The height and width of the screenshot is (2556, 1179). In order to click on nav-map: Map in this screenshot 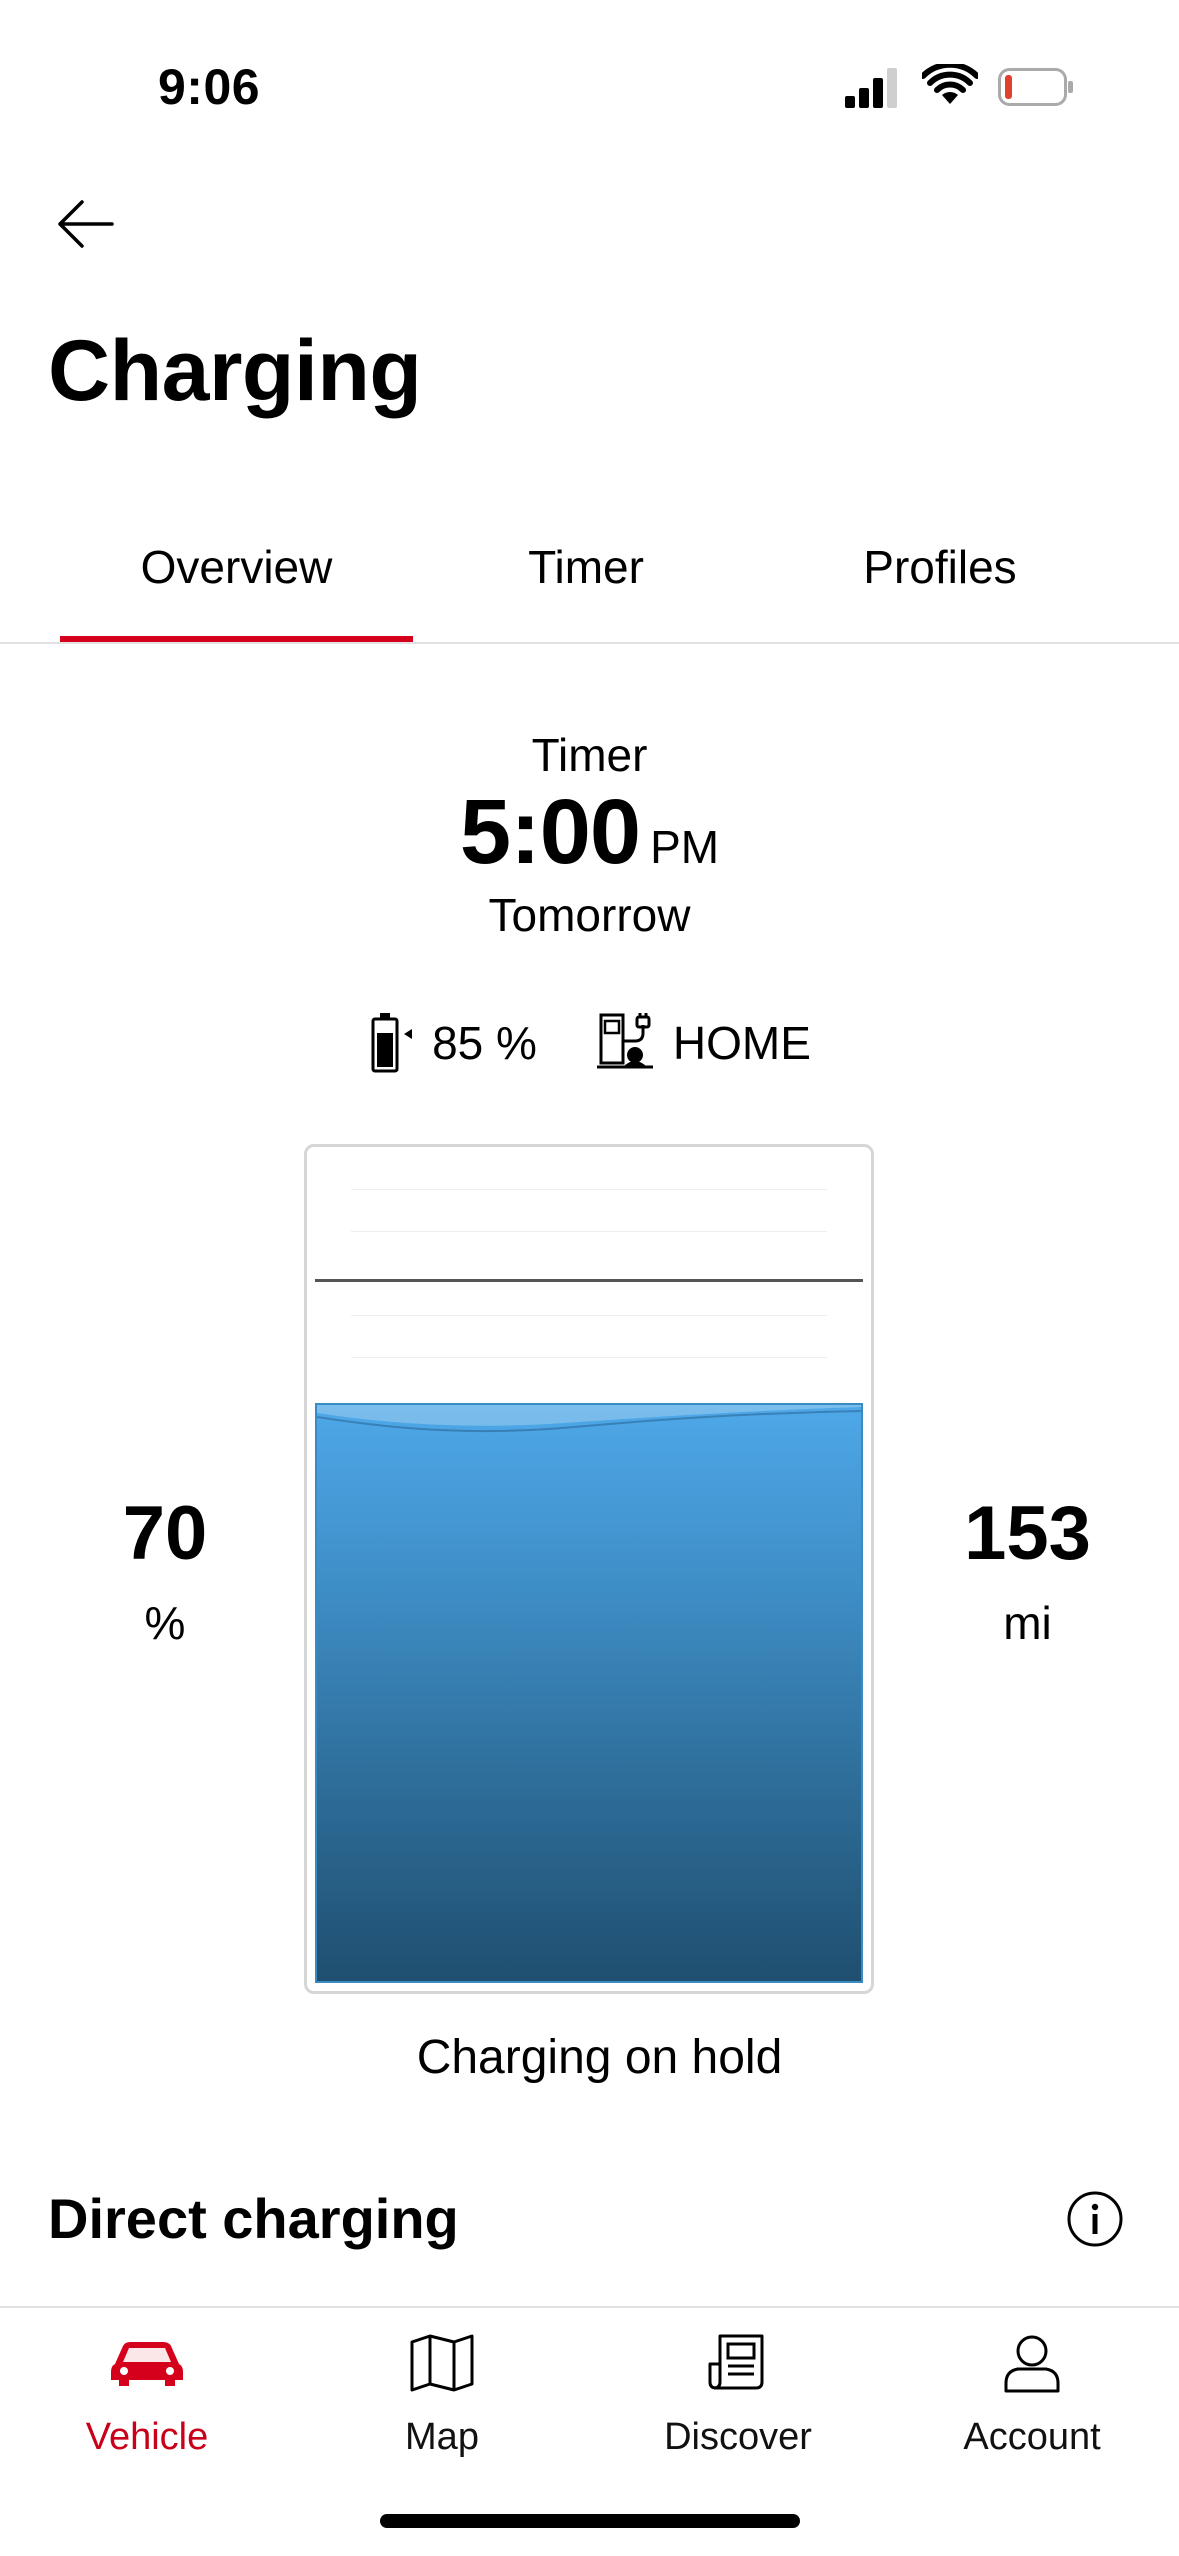, I will do `click(442, 2398)`.